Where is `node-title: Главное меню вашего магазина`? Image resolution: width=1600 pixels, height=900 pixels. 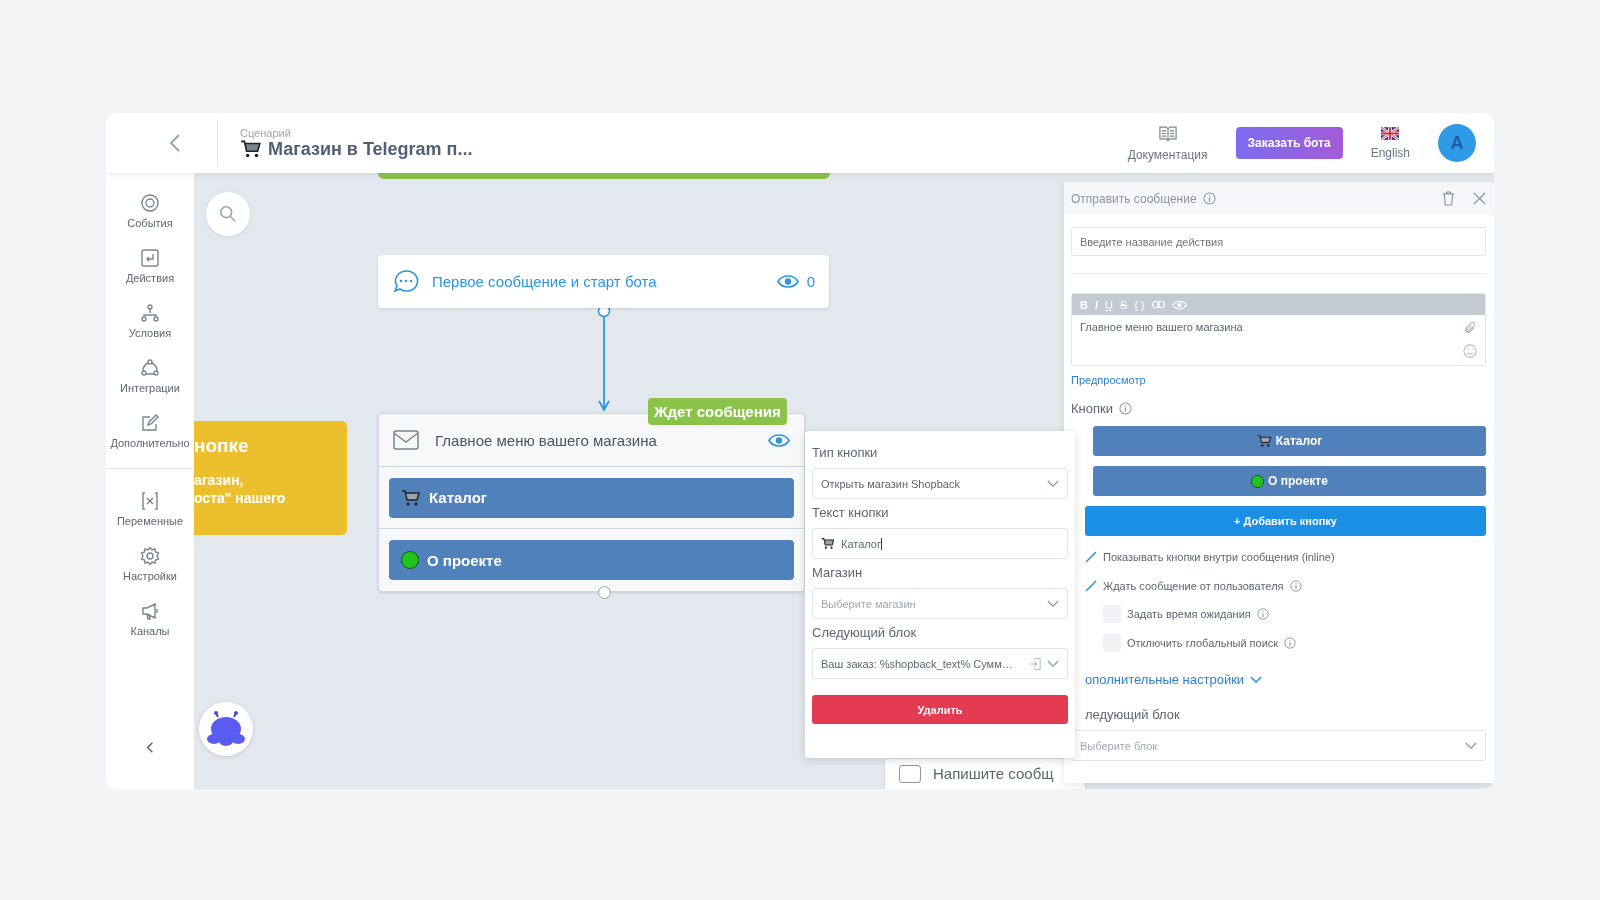 node-title: Главное меню вашего магазина is located at coordinates (546, 440).